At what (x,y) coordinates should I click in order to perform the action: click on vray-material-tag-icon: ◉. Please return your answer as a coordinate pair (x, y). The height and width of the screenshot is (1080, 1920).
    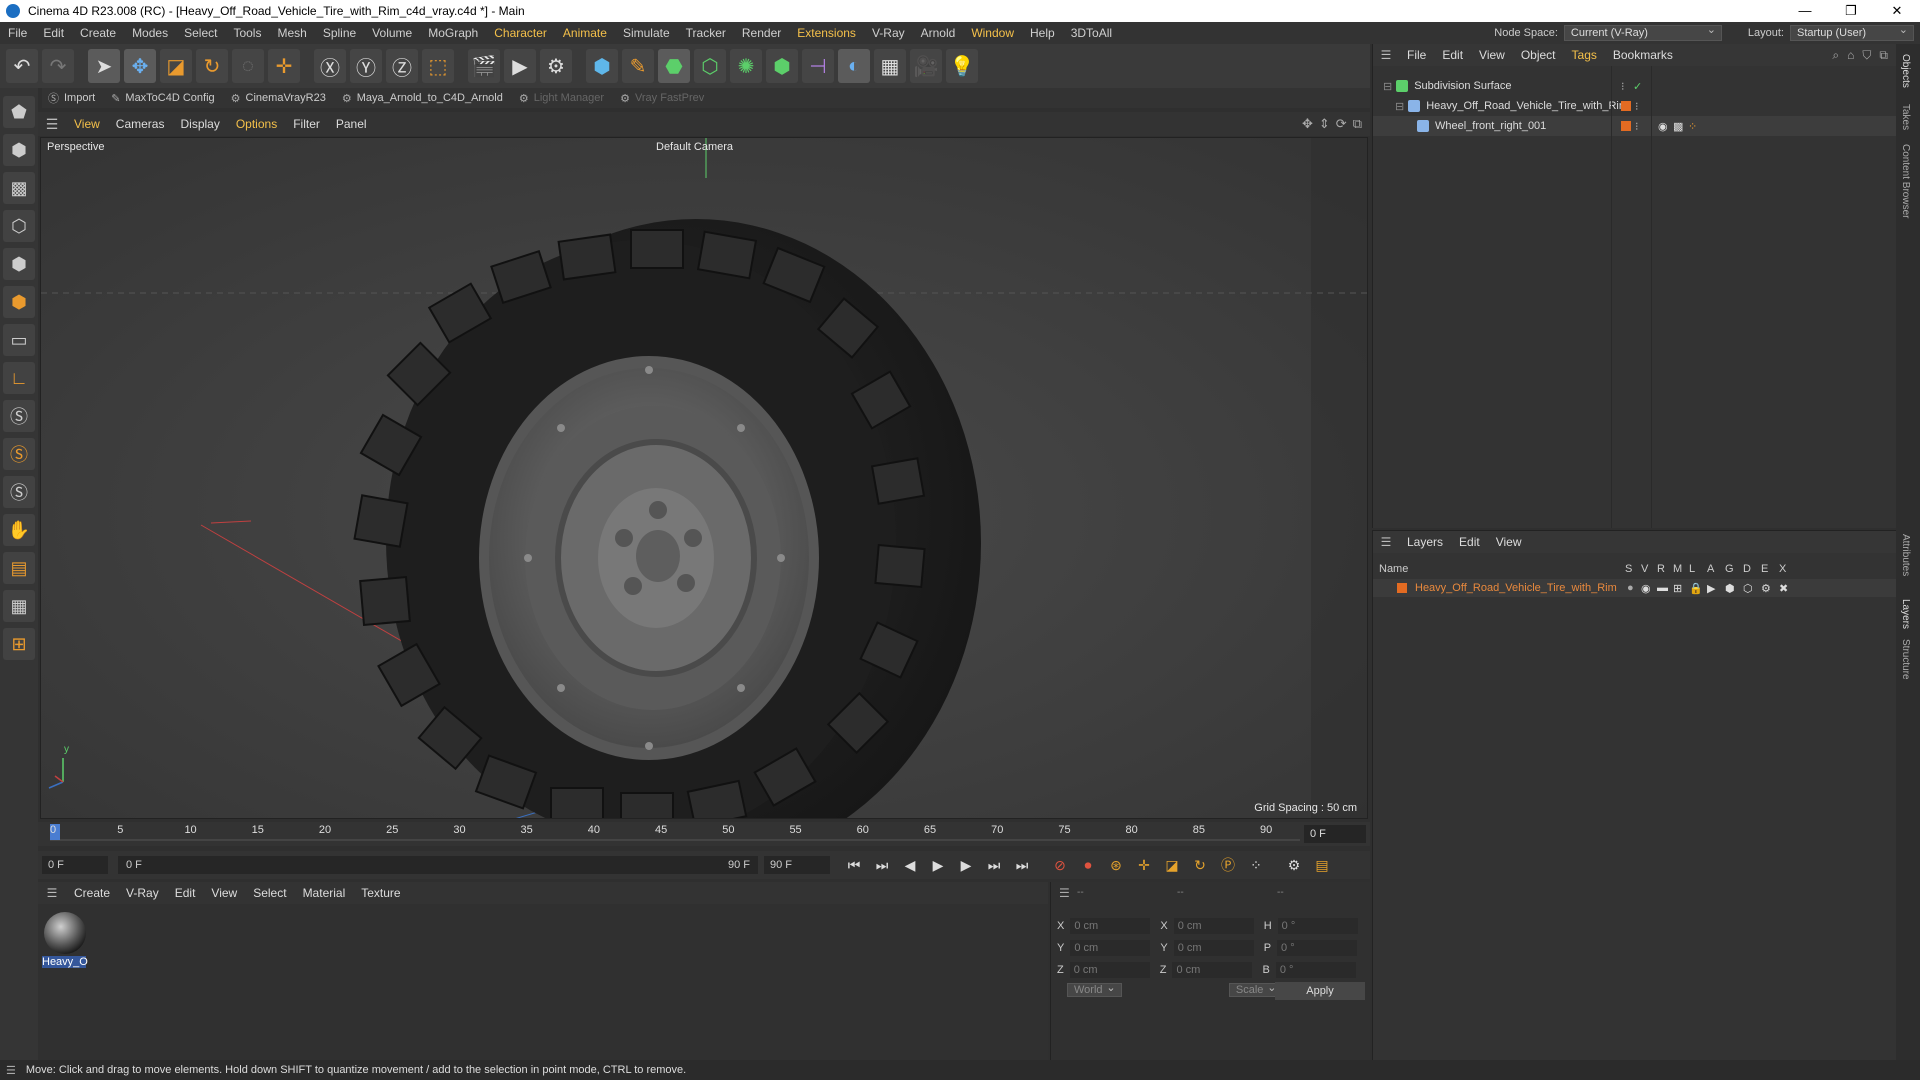
    Looking at the image, I should click on (1663, 126).